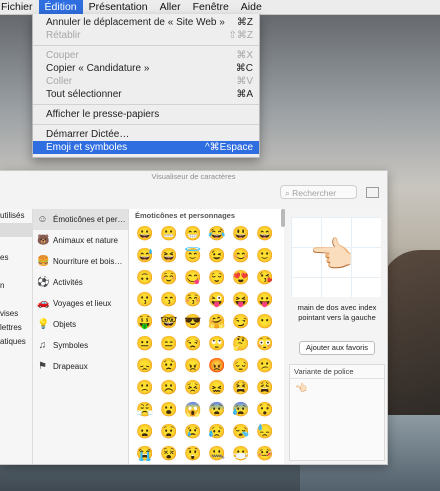  Describe the element at coordinates (265, 233) in the screenshot. I see `emoji-cell: 😄` at that location.